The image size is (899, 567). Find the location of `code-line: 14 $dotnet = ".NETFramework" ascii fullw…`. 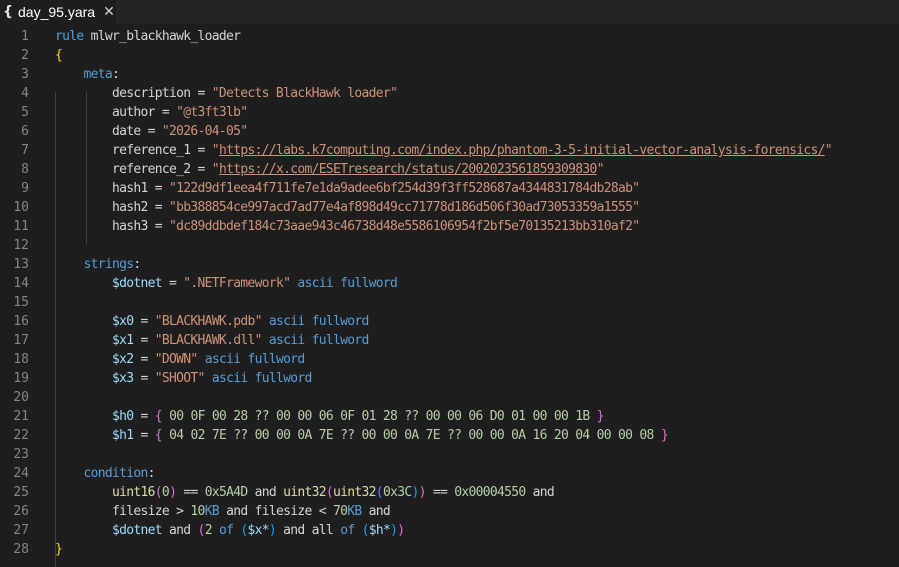

code-line: 14 $dotnet = ".NETFramework" ascii fullw… is located at coordinates (449, 283).